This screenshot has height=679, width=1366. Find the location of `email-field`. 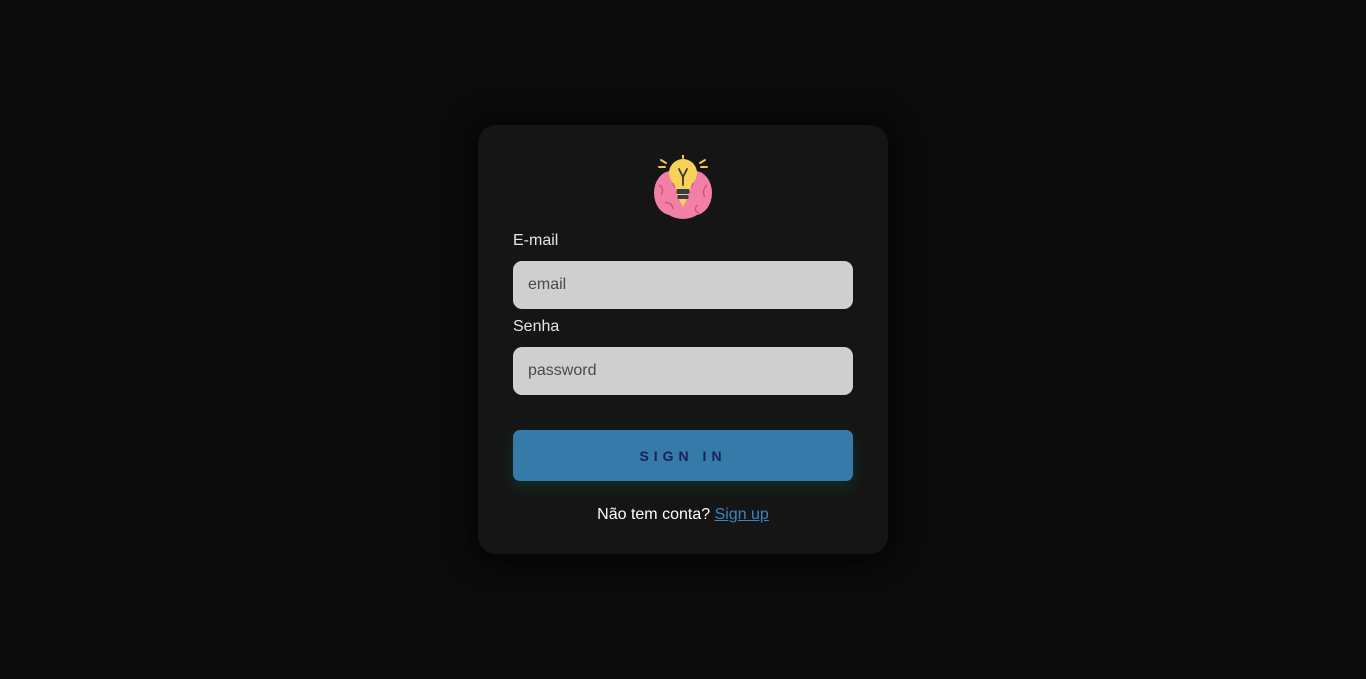

email-field is located at coordinates (683, 285).